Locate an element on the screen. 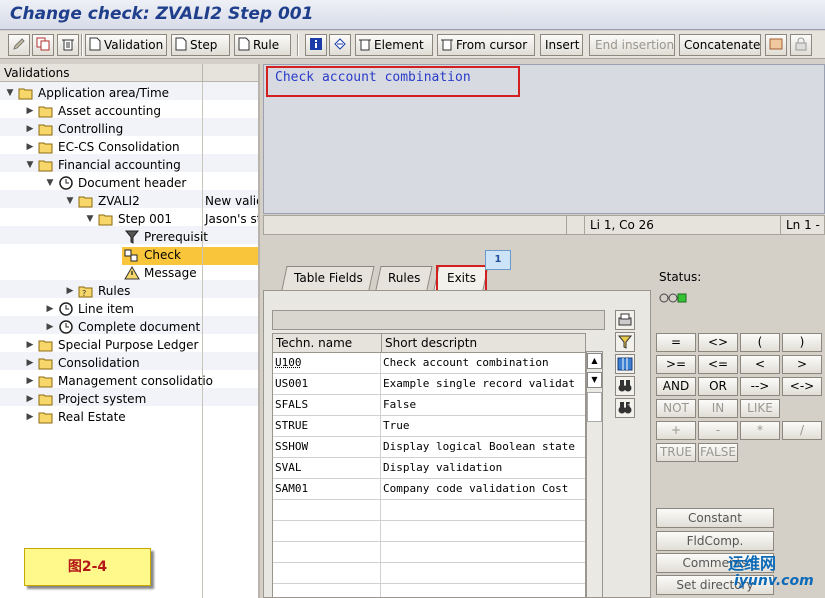  operator-less-equal-button: <= is located at coordinates (718, 364).